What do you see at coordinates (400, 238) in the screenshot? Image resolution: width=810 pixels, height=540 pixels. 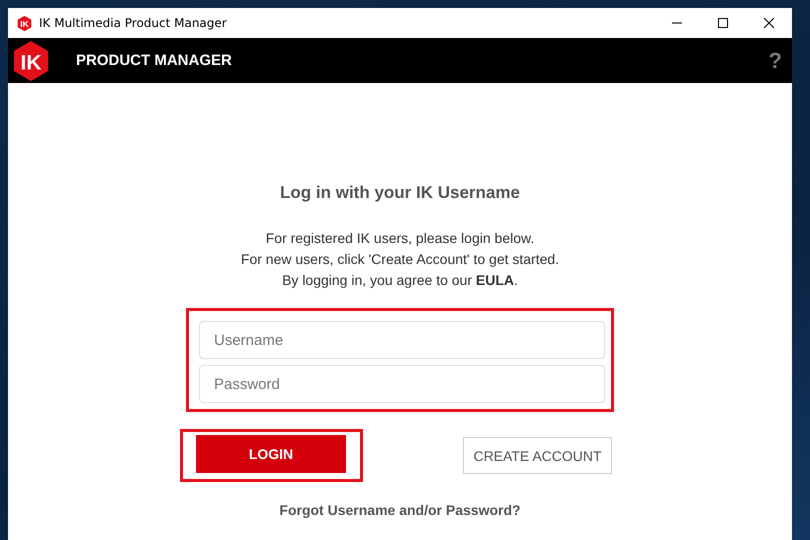 I see `info-text: For registered IK users, please login below.` at bounding box center [400, 238].